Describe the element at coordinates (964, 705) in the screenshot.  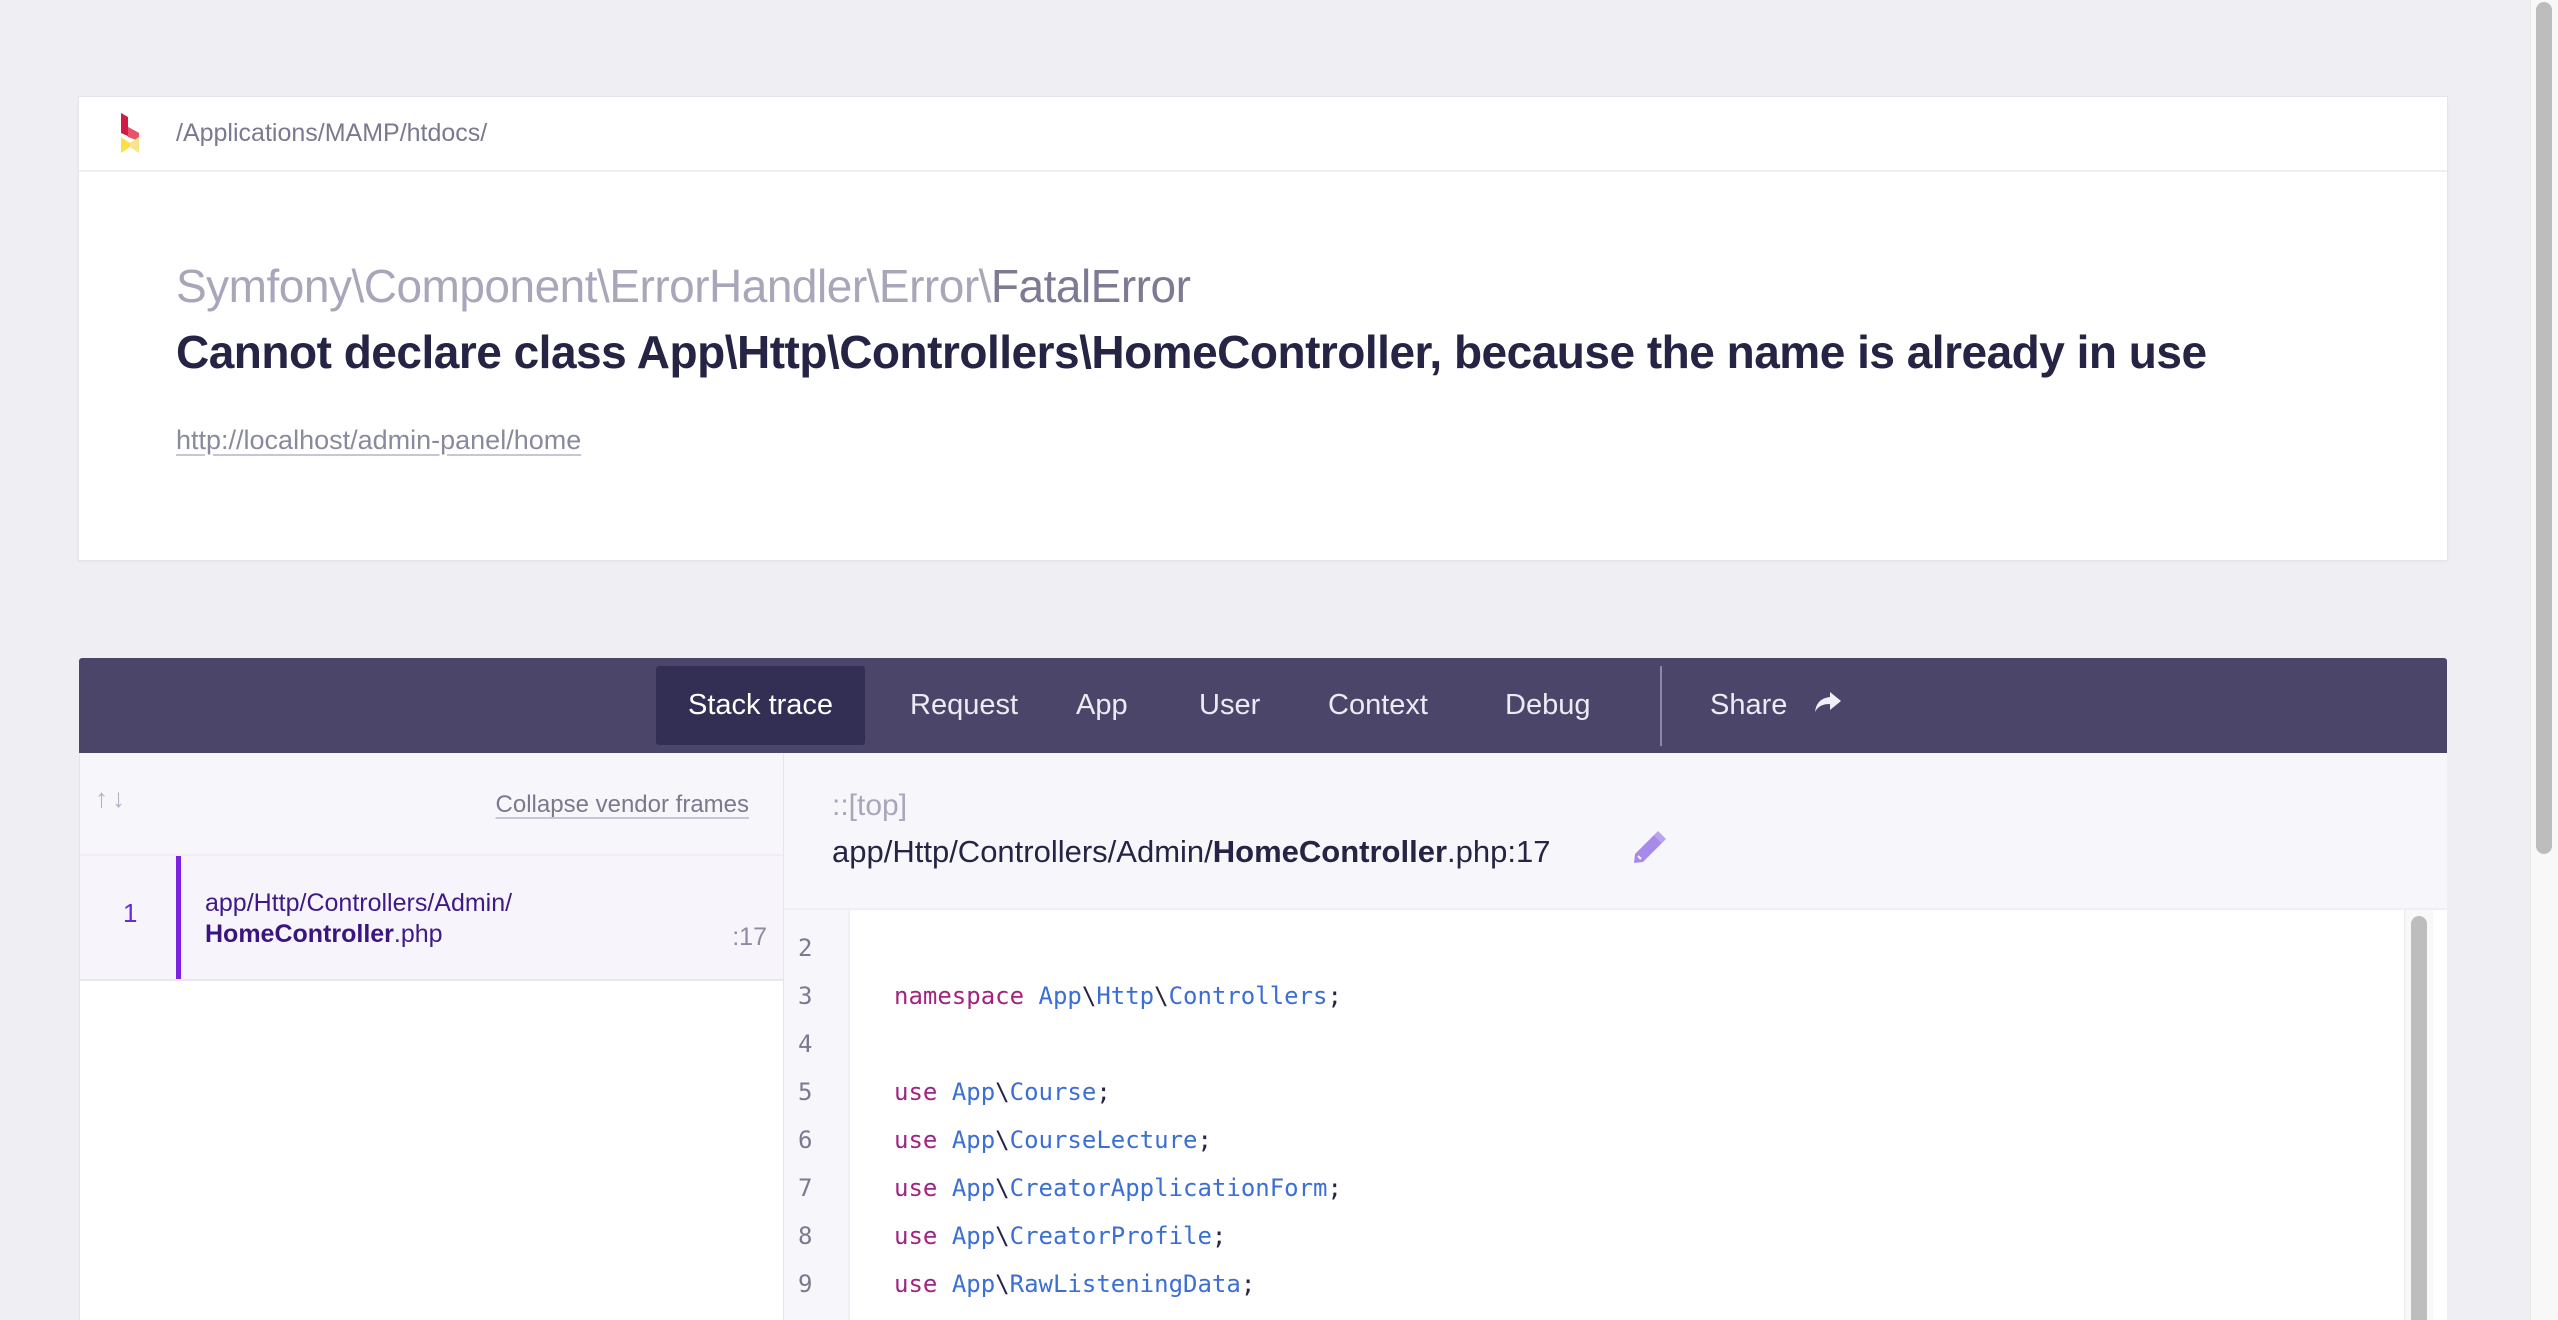
I see `tab-request: Request` at that location.